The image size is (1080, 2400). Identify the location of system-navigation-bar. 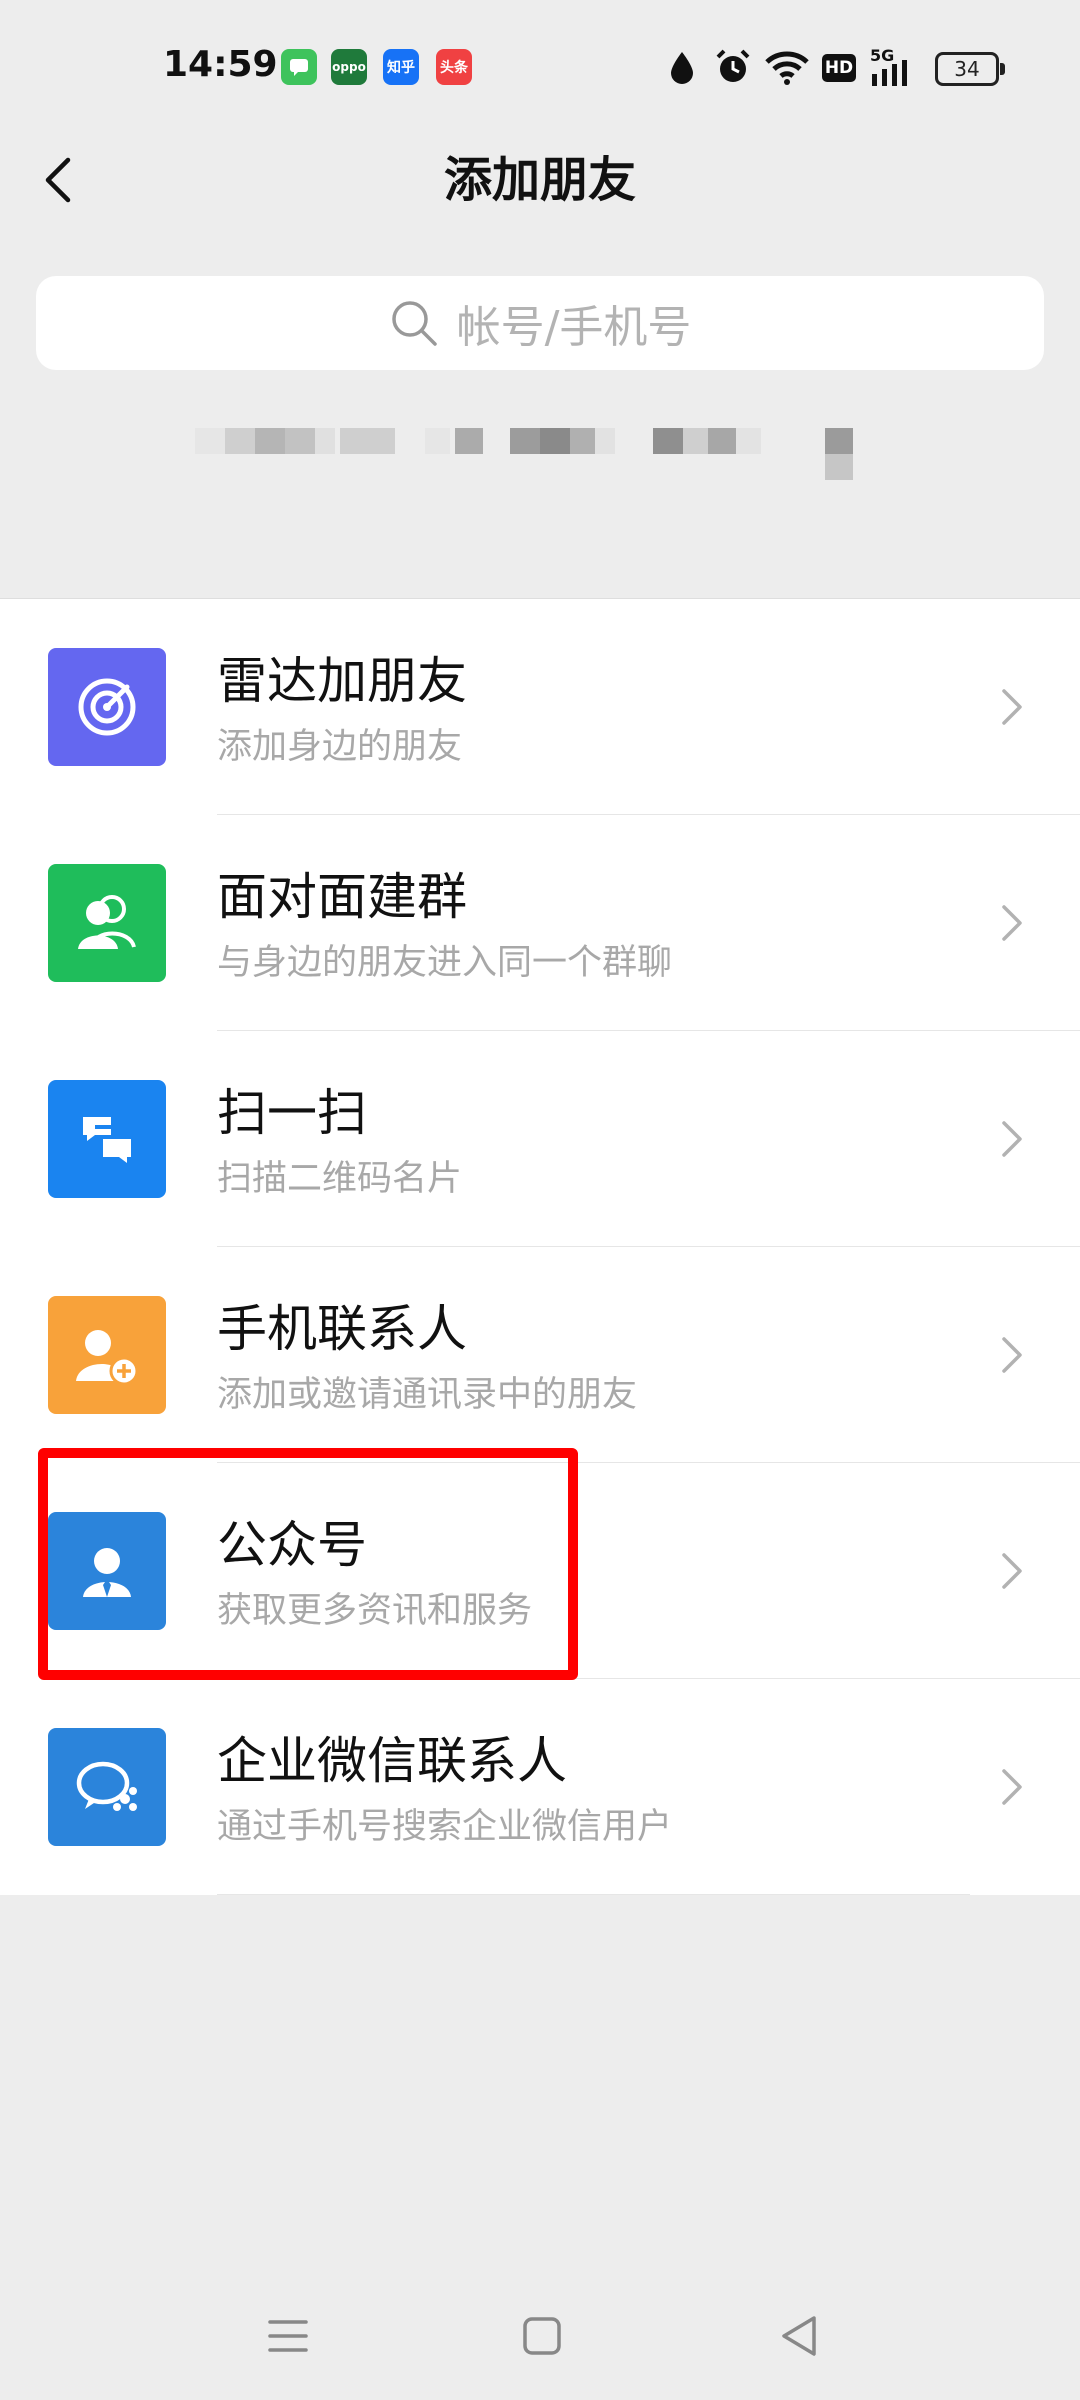
(540, 2335).